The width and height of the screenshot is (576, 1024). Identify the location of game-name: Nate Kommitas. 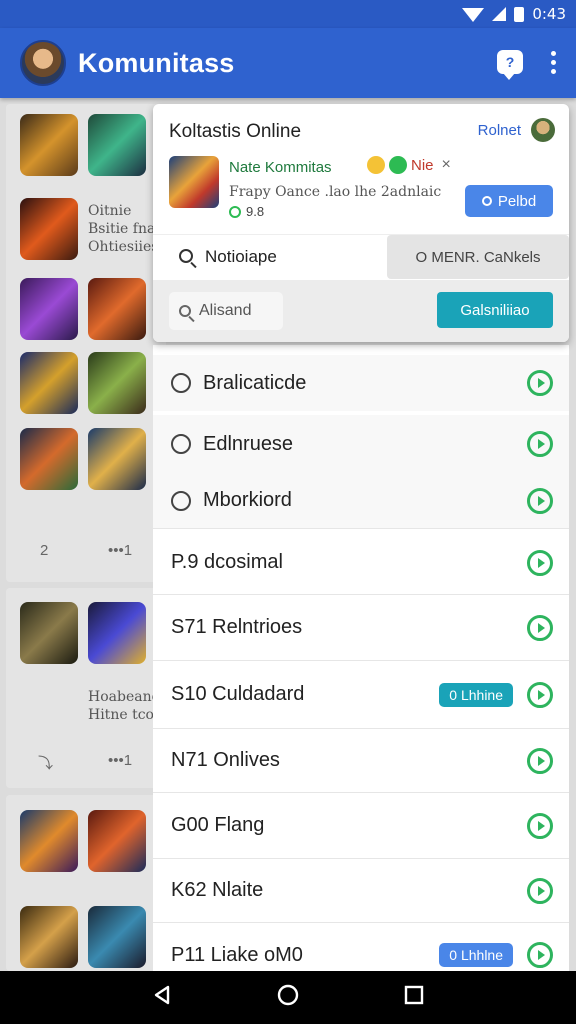
(280, 167).